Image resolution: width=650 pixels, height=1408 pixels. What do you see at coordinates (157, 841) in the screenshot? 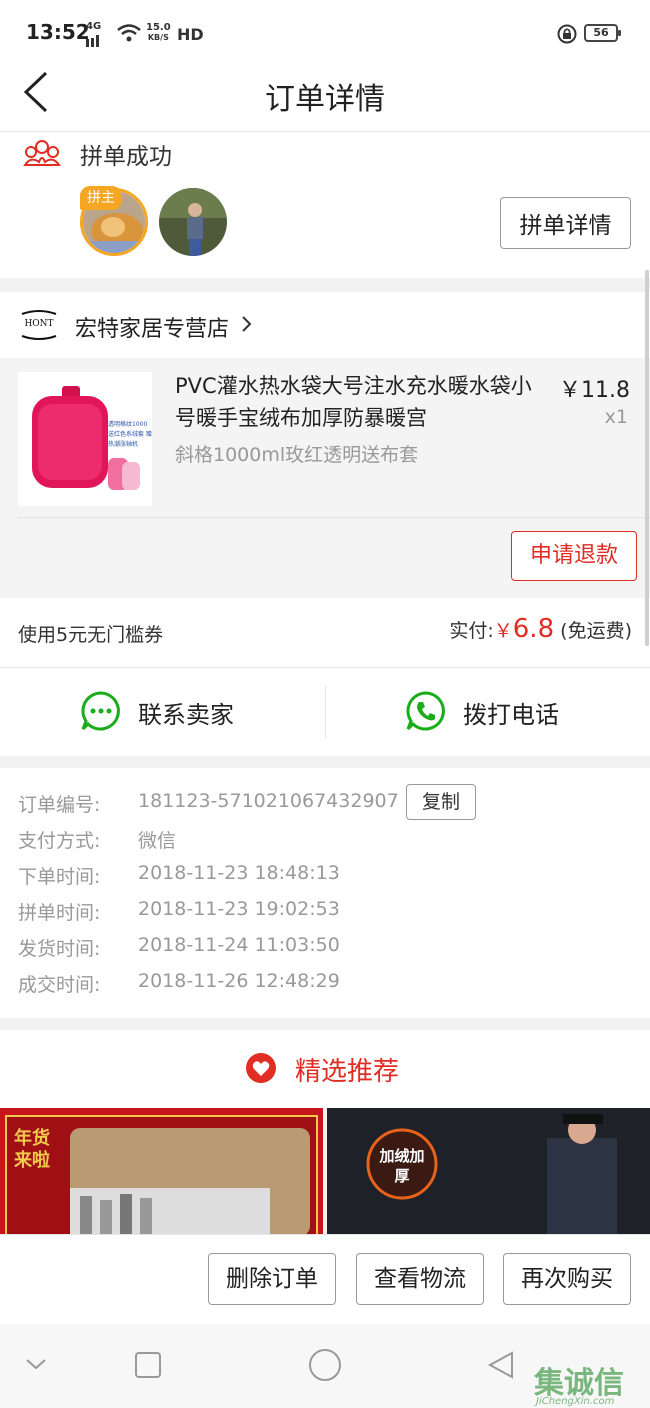
I see `payment-method-value: 微信` at bounding box center [157, 841].